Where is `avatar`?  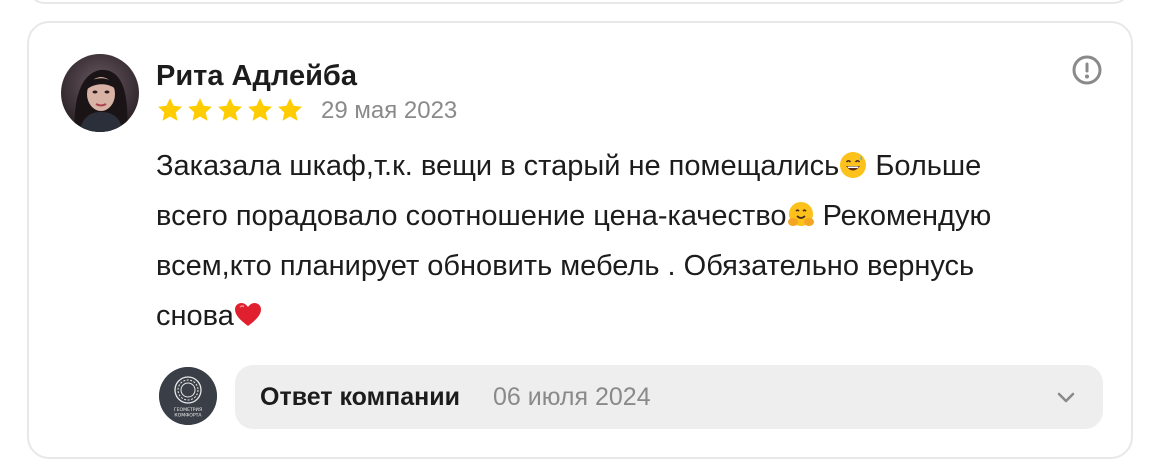
avatar is located at coordinates (100, 93).